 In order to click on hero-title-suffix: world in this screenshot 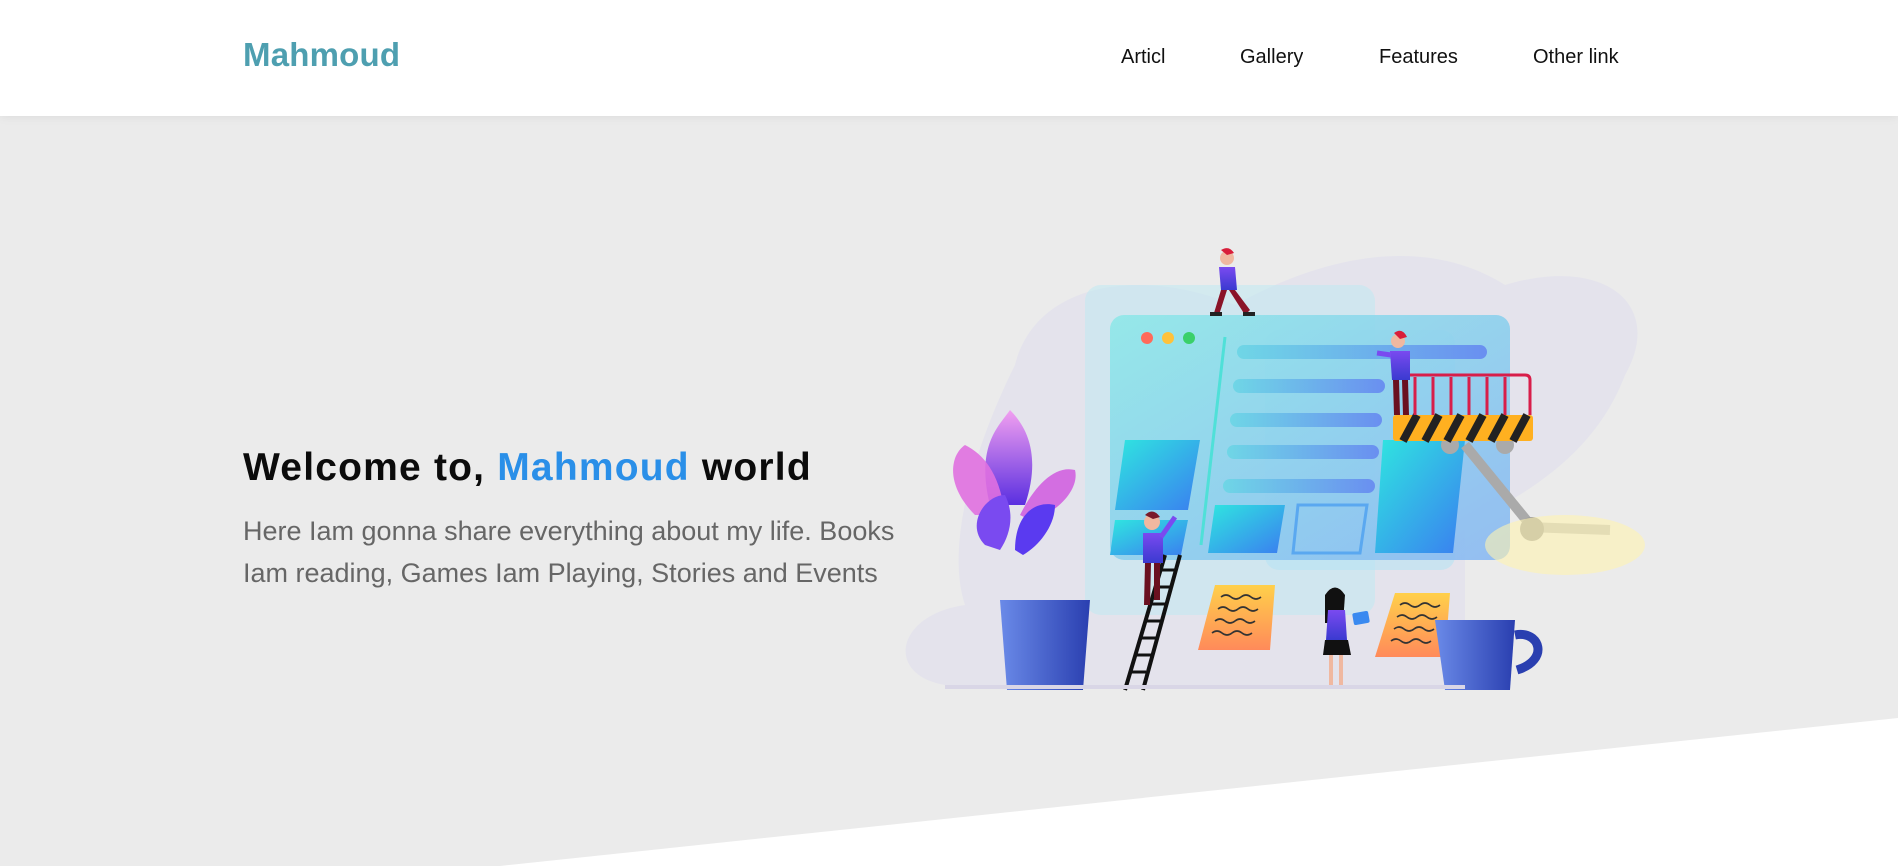, I will do `click(756, 467)`.